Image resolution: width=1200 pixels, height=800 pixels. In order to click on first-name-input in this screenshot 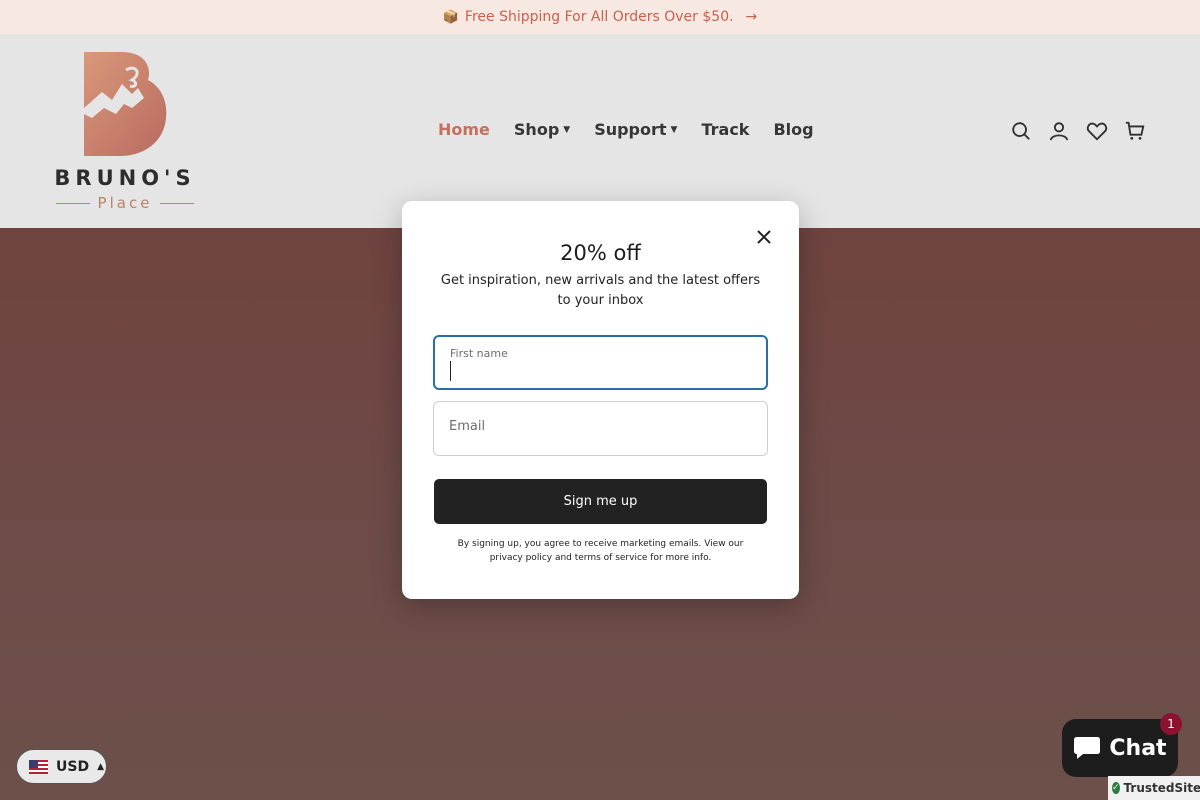, I will do `click(600, 362)`.